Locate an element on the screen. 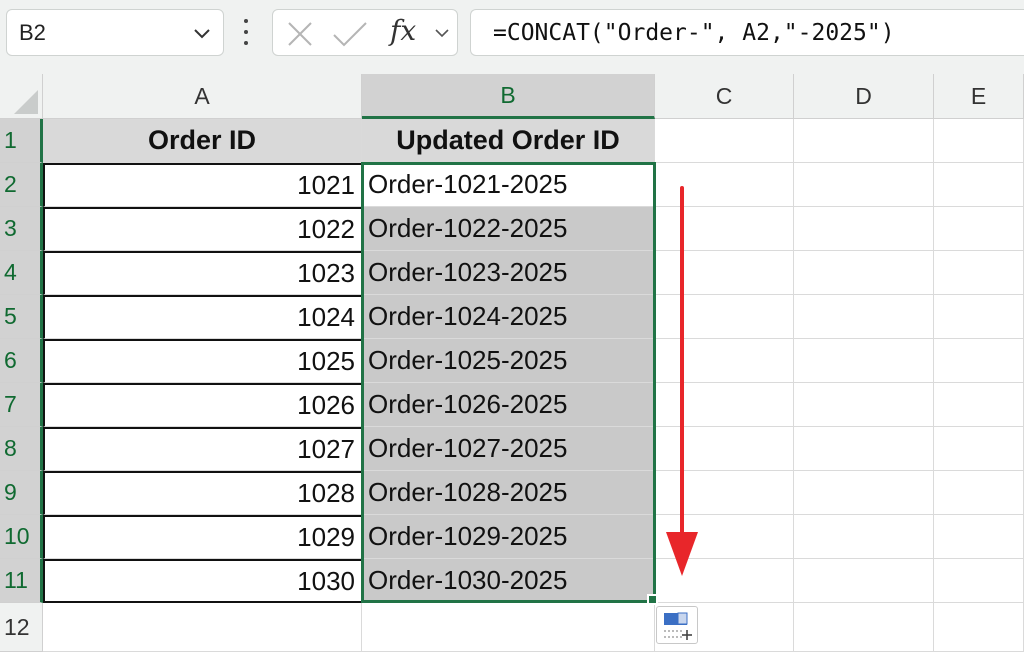  column-header-c: C is located at coordinates (724, 96).